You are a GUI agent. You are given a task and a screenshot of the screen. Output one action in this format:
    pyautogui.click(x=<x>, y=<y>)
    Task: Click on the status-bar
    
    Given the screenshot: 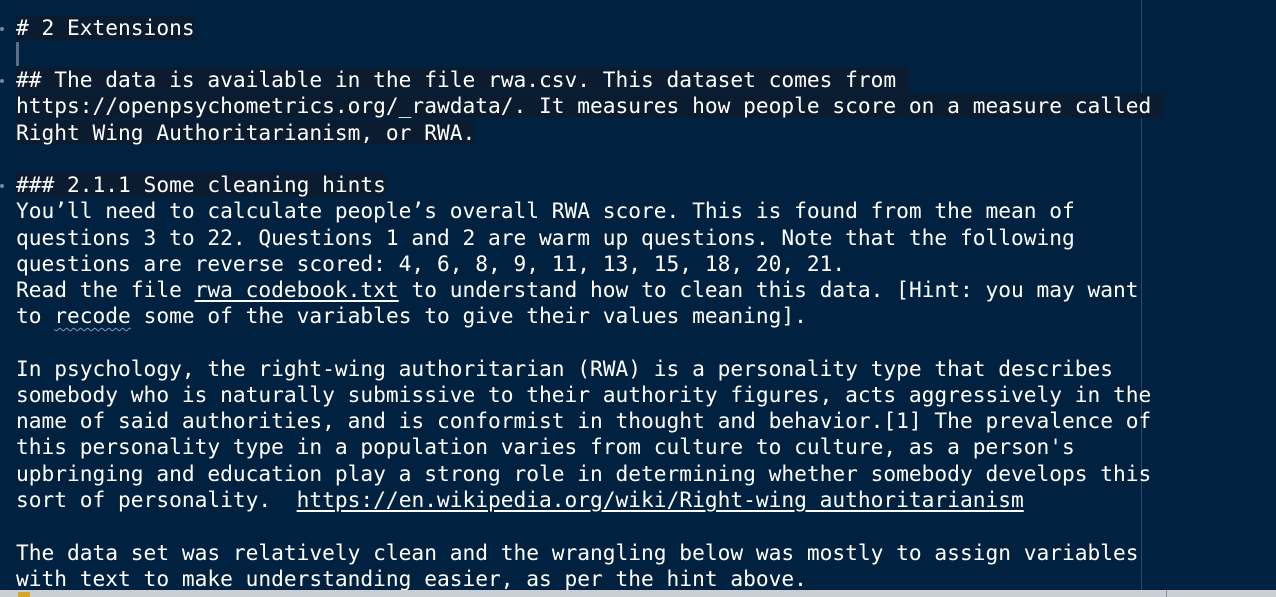 What is the action you would take?
    pyautogui.click(x=638, y=593)
    